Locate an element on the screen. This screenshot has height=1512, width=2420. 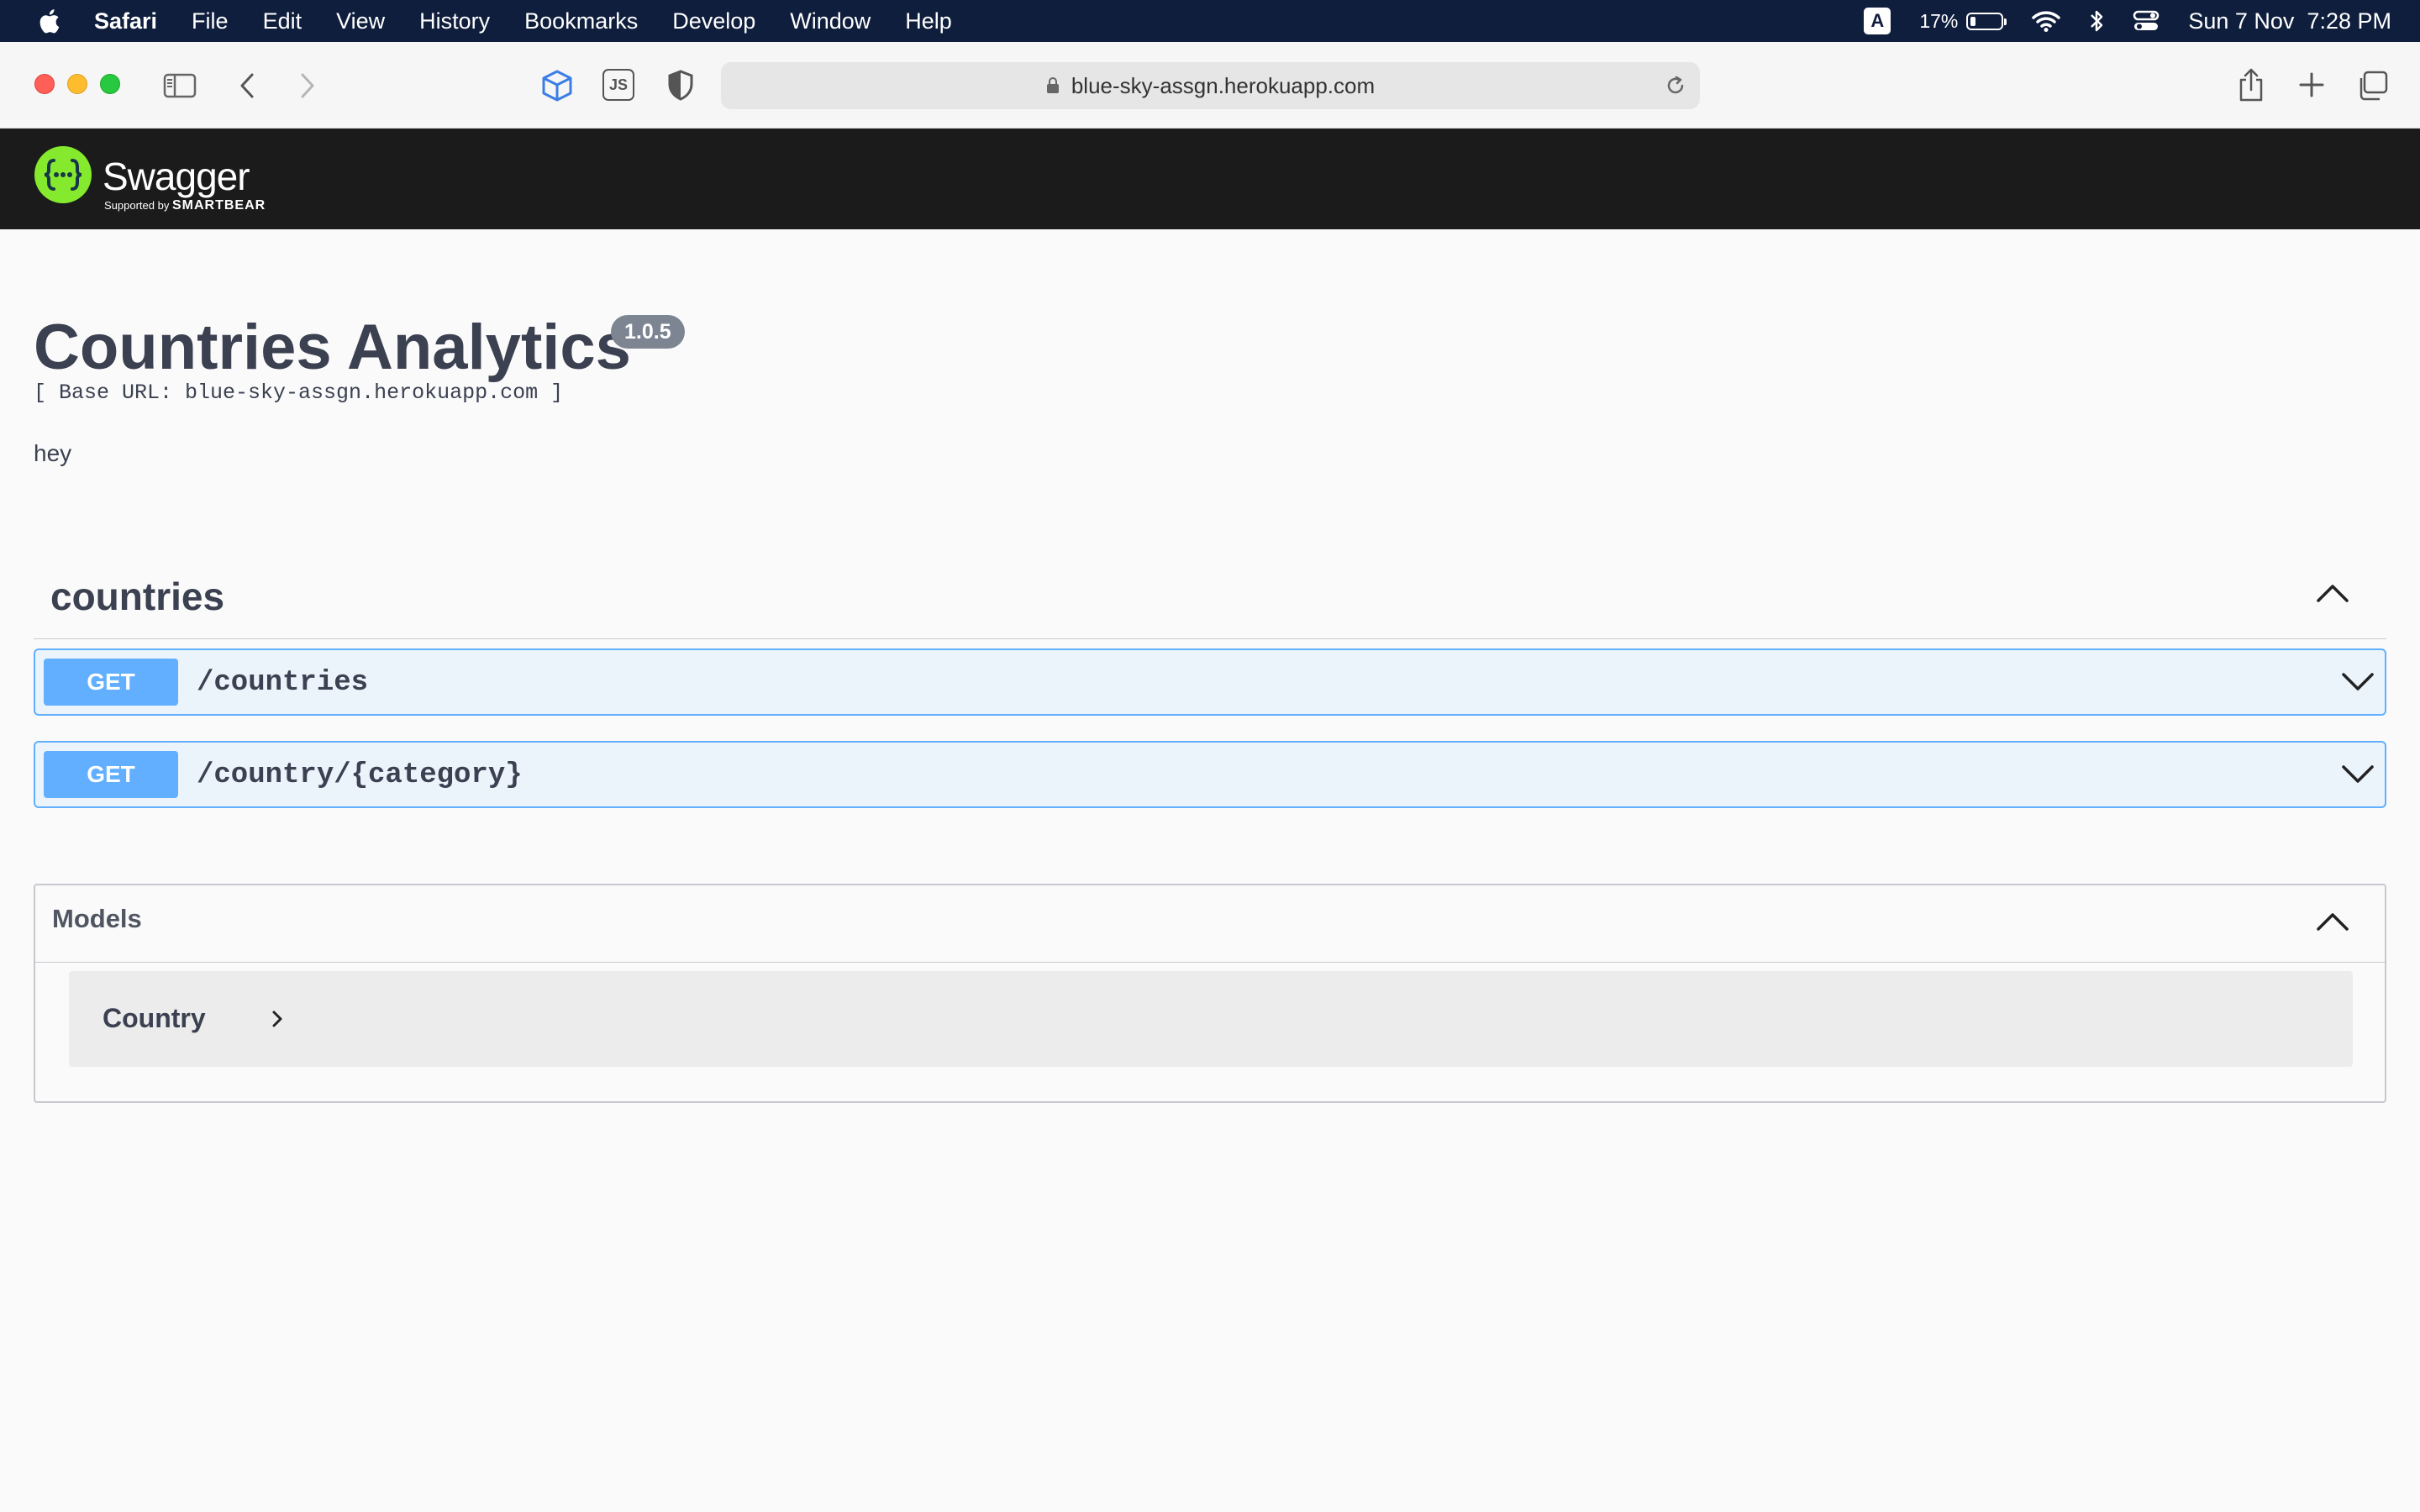
models-section: Models Country is located at coordinates (1210, 993).